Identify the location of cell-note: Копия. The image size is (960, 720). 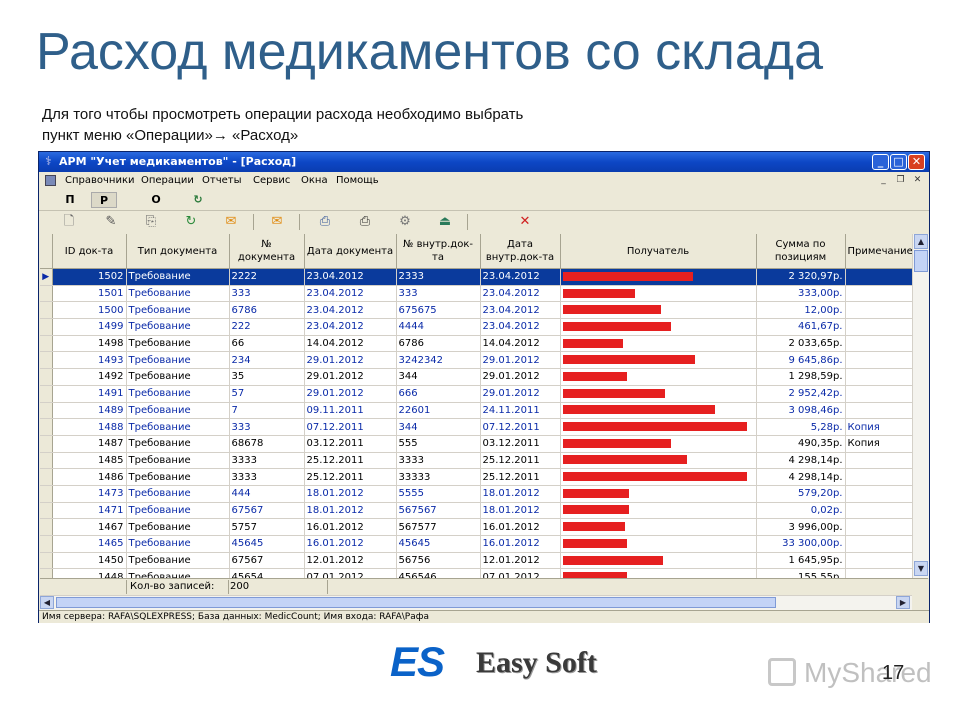
(878, 427).